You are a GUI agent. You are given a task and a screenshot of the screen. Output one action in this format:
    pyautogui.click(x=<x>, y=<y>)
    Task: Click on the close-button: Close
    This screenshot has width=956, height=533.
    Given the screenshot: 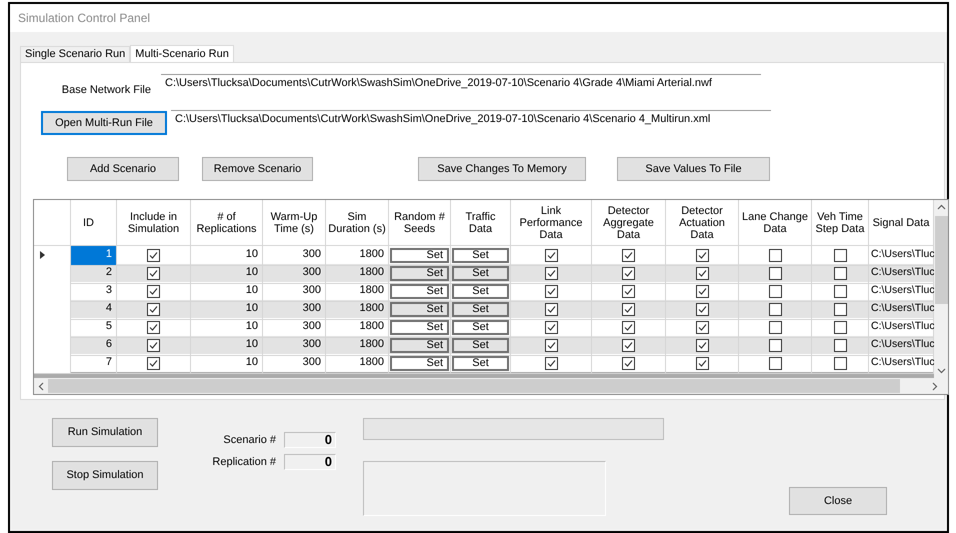 What is the action you would take?
    pyautogui.click(x=838, y=501)
    